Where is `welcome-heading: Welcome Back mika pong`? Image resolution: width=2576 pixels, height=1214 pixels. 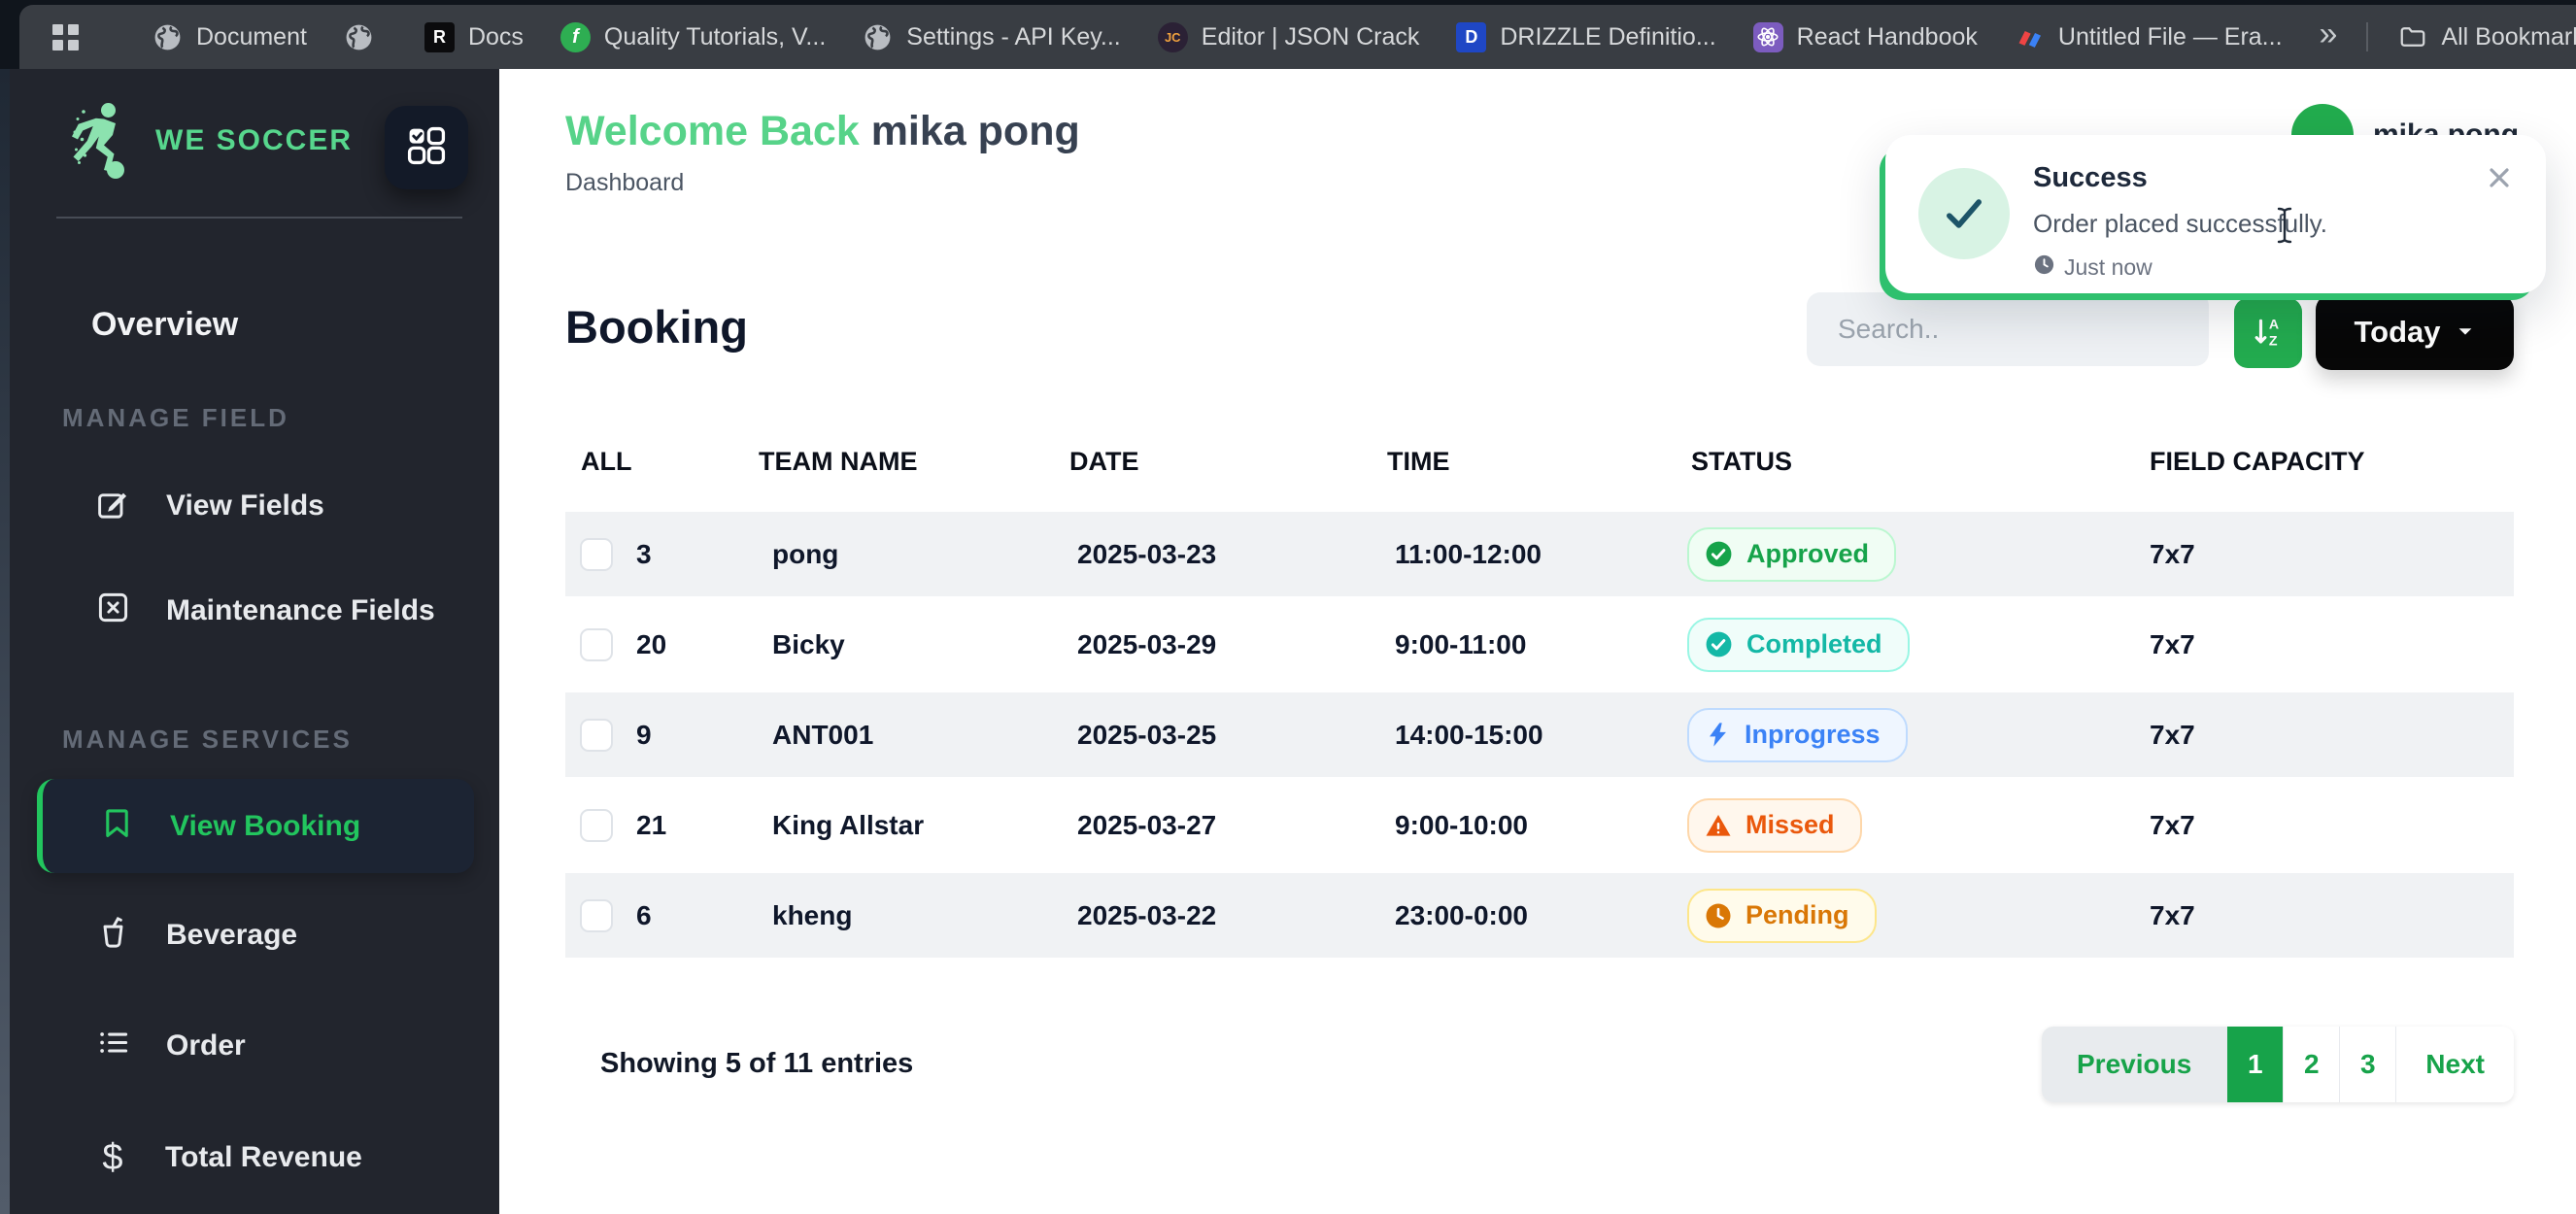
welcome-heading: Welcome Back mika pong is located at coordinates (822, 131).